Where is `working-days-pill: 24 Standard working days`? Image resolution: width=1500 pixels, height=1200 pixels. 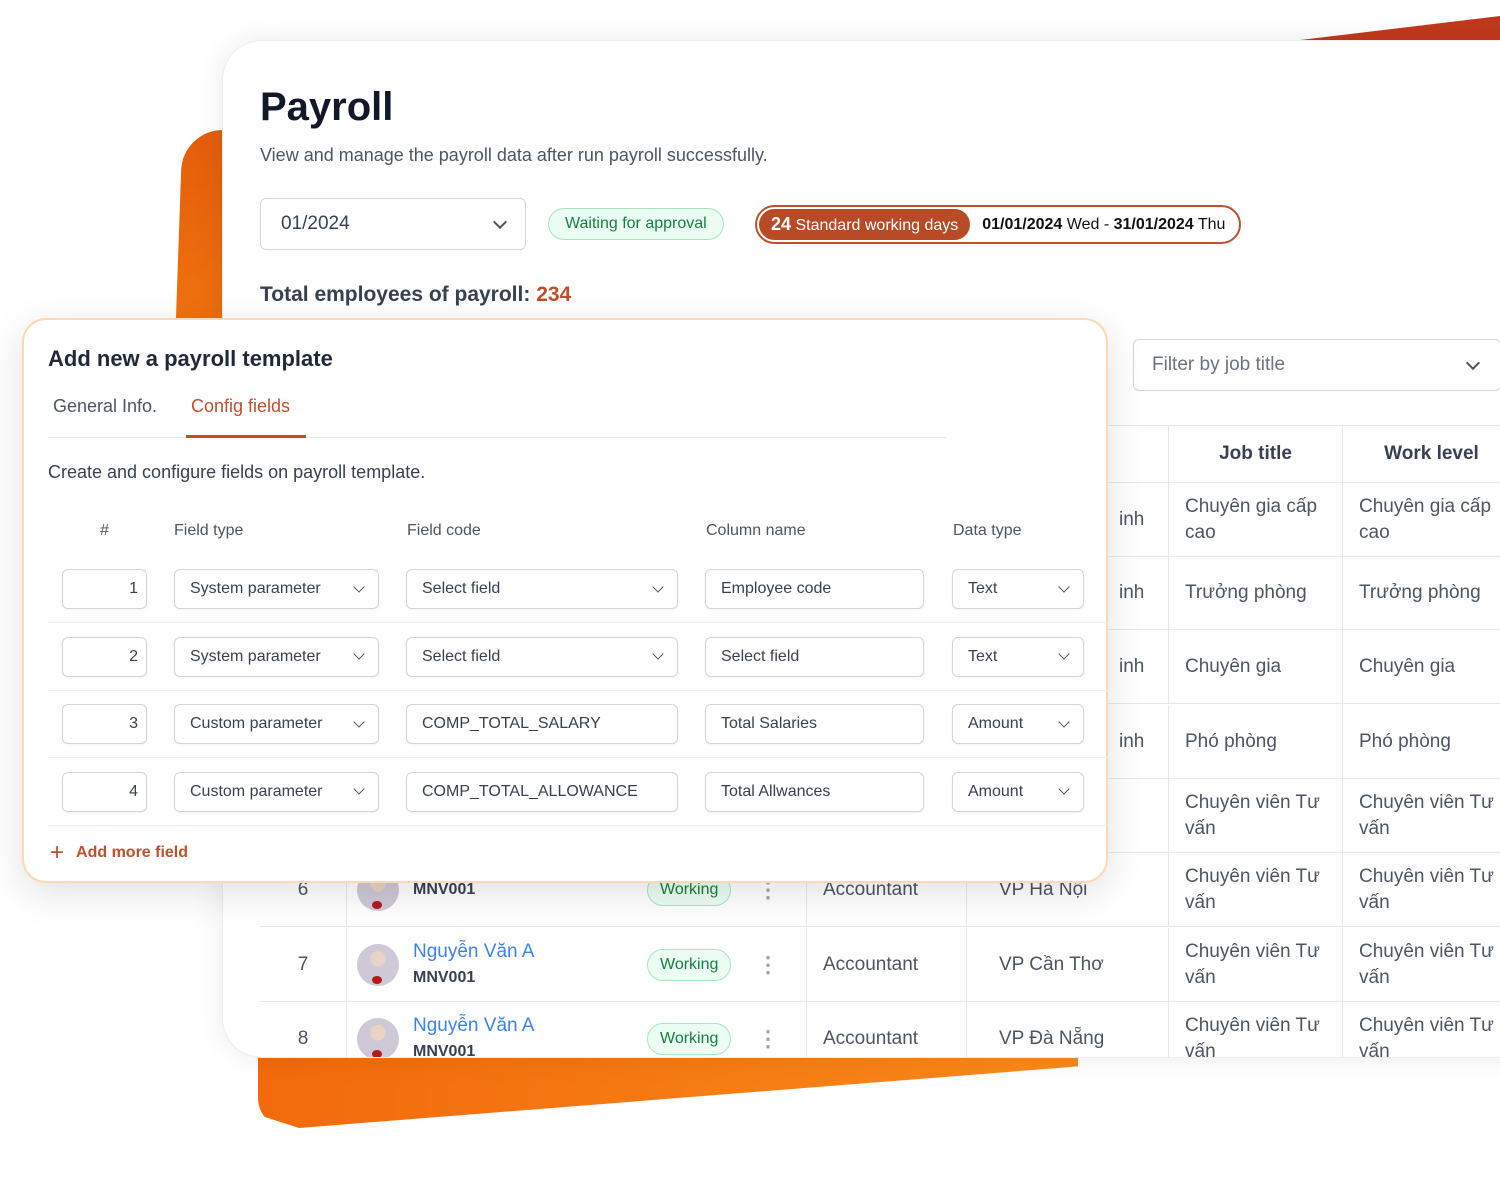 working-days-pill: 24 Standard working days is located at coordinates (865, 224).